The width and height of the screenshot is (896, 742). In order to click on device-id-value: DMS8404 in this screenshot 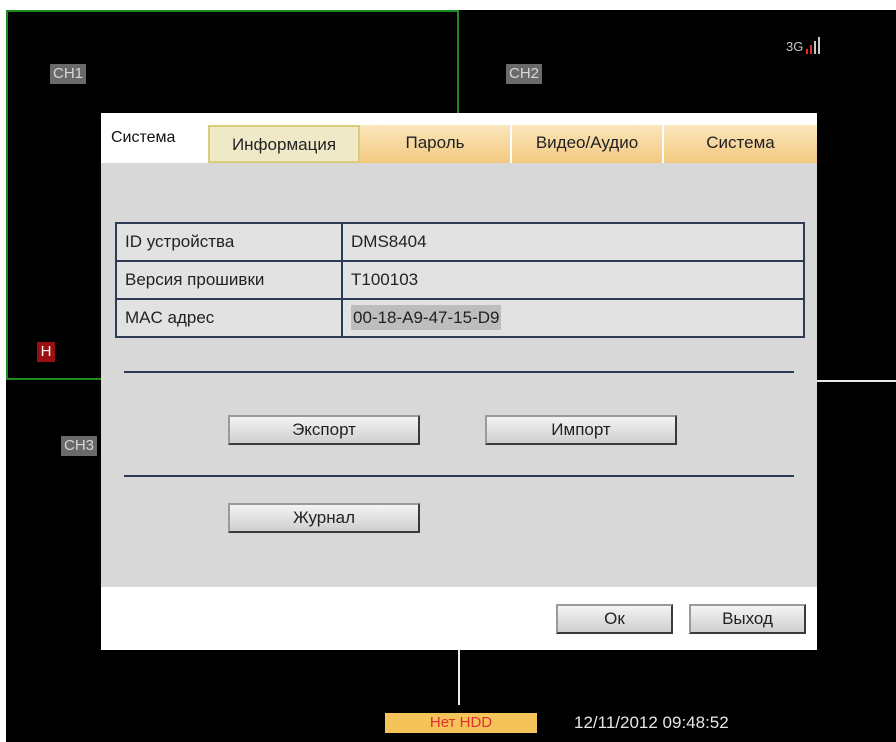, I will do `click(573, 242)`.